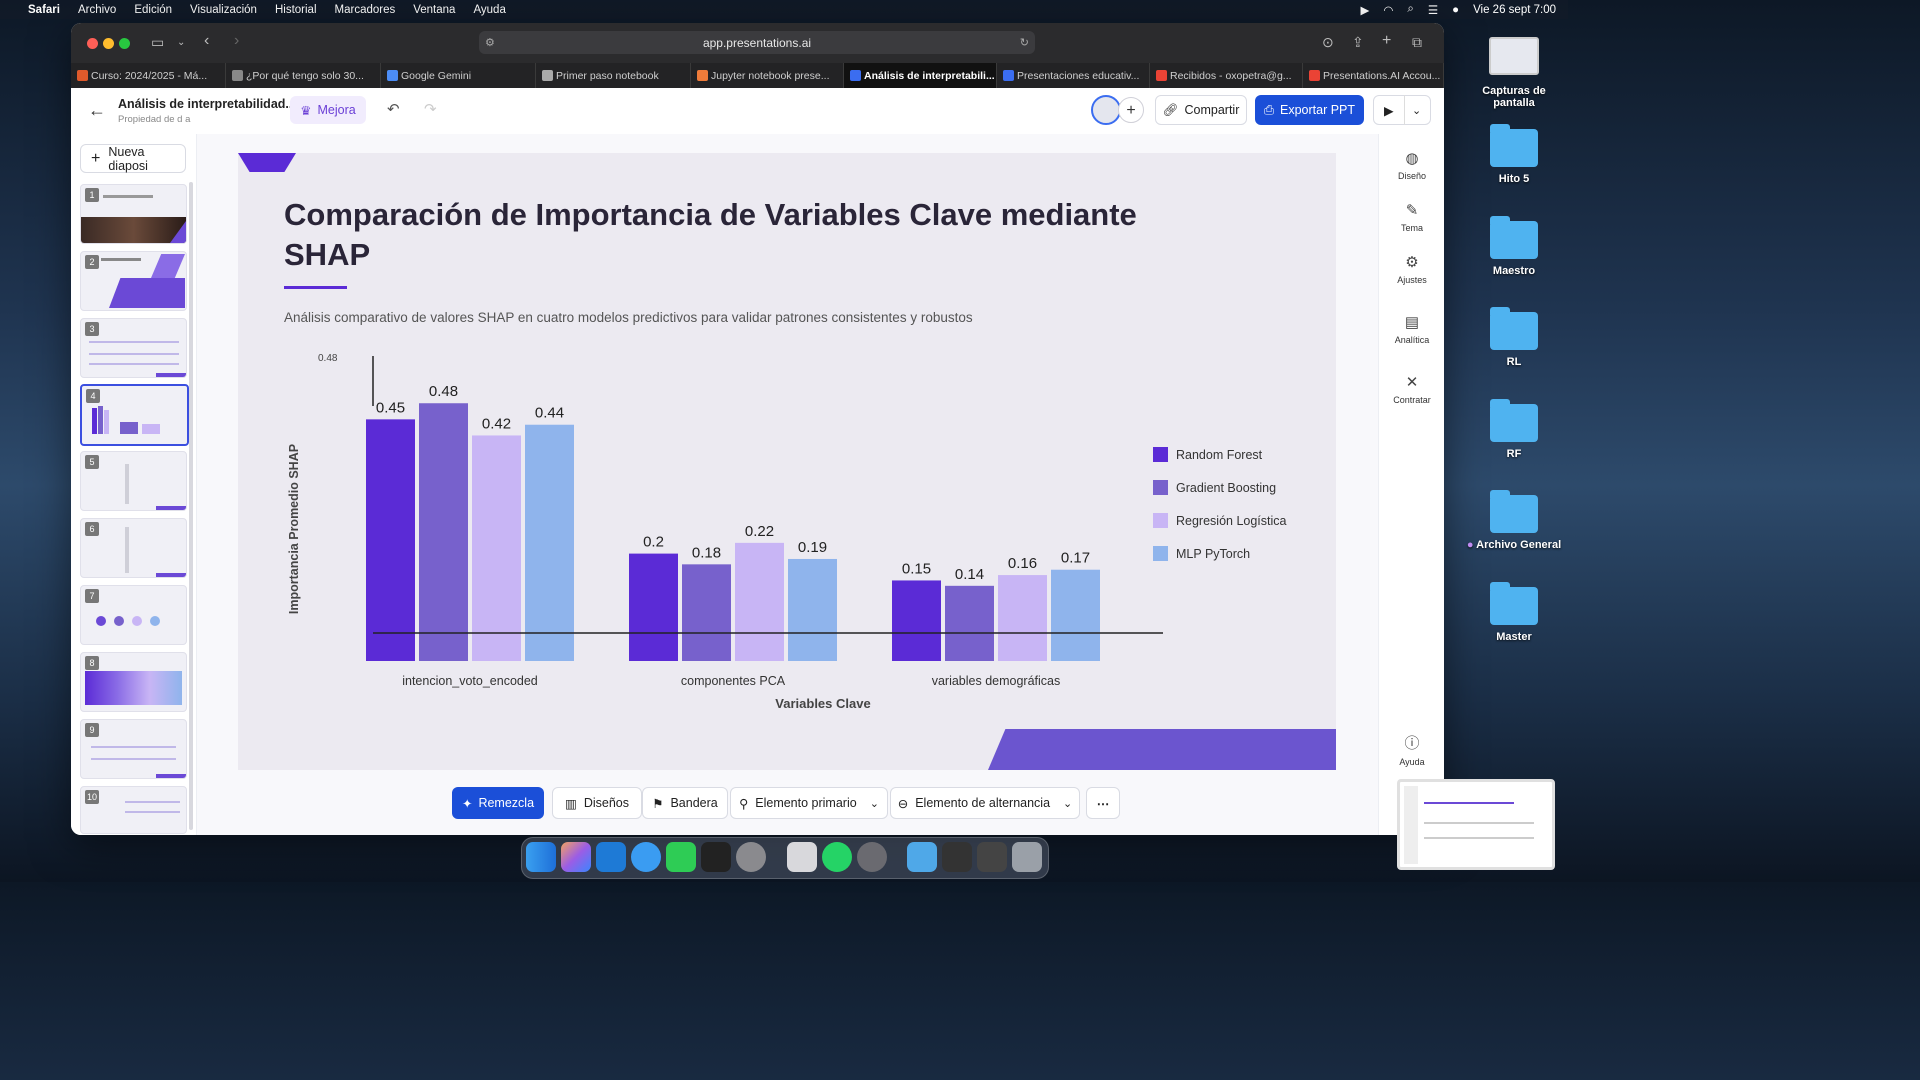 The image size is (1920, 1080). What do you see at coordinates (1024, 42) in the screenshot?
I see `reload-icon: ↻` at bounding box center [1024, 42].